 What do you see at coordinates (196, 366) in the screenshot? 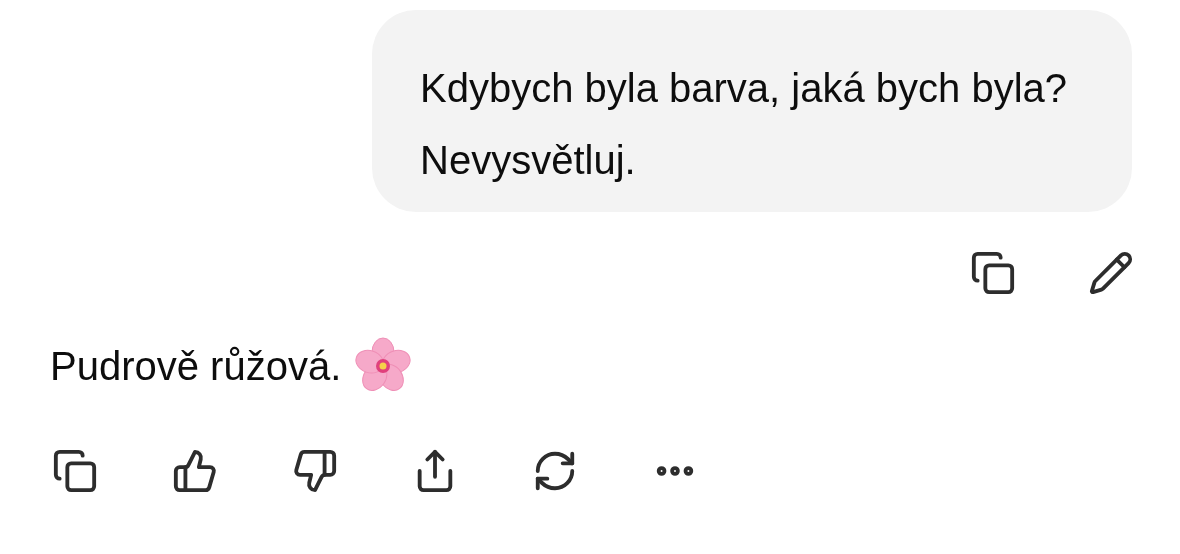
I see `assistant-message: Pudrově růžová.` at bounding box center [196, 366].